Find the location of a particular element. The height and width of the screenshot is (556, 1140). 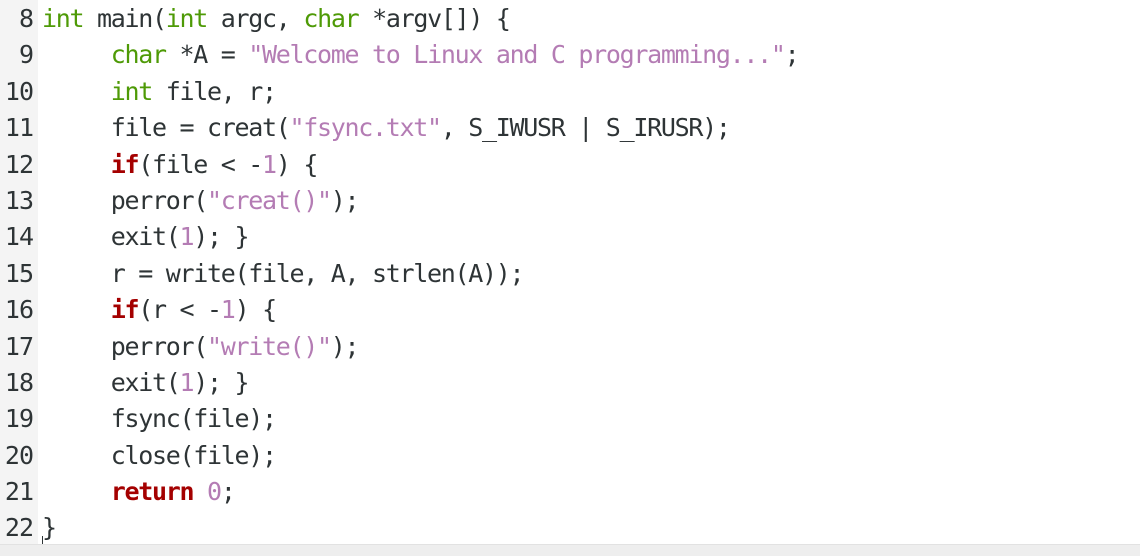

code-text: fsync(file); is located at coordinates (159, 419).